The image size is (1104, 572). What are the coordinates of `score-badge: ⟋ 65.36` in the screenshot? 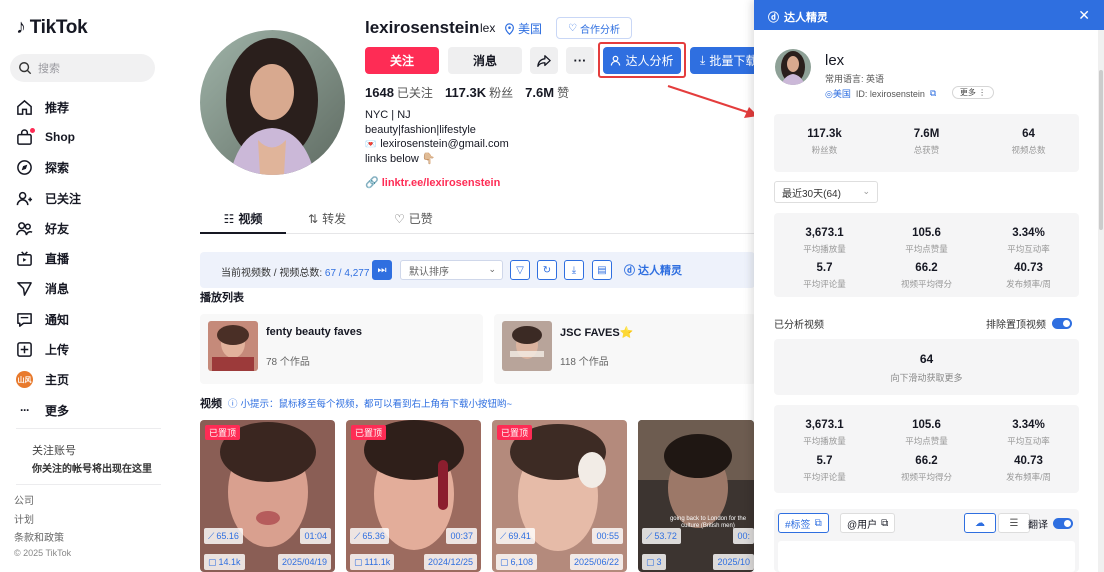 It's located at (369, 536).